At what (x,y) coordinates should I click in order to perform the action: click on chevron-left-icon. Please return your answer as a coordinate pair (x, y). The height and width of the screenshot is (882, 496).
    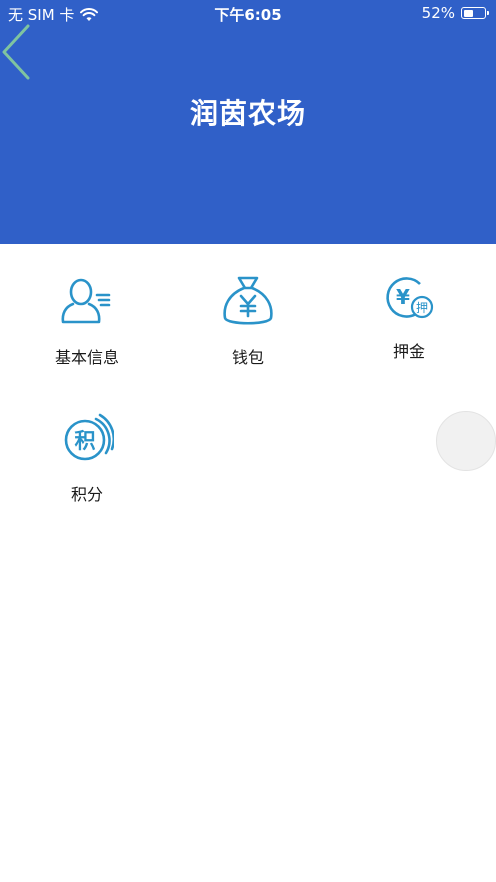
    Looking at the image, I should click on (16, 52).